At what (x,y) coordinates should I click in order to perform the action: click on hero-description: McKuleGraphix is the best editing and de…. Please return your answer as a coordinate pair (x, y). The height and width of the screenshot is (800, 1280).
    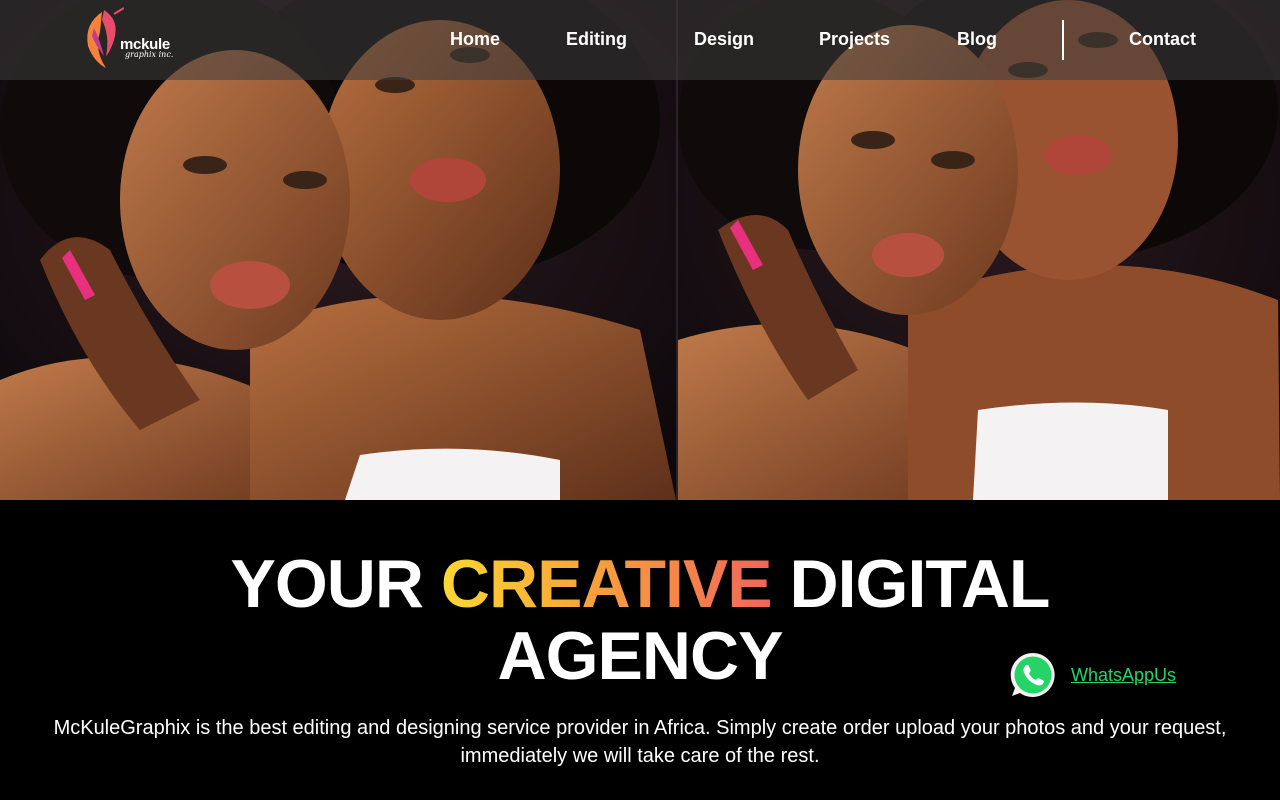
    Looking at the image, I should click on (640, 742).